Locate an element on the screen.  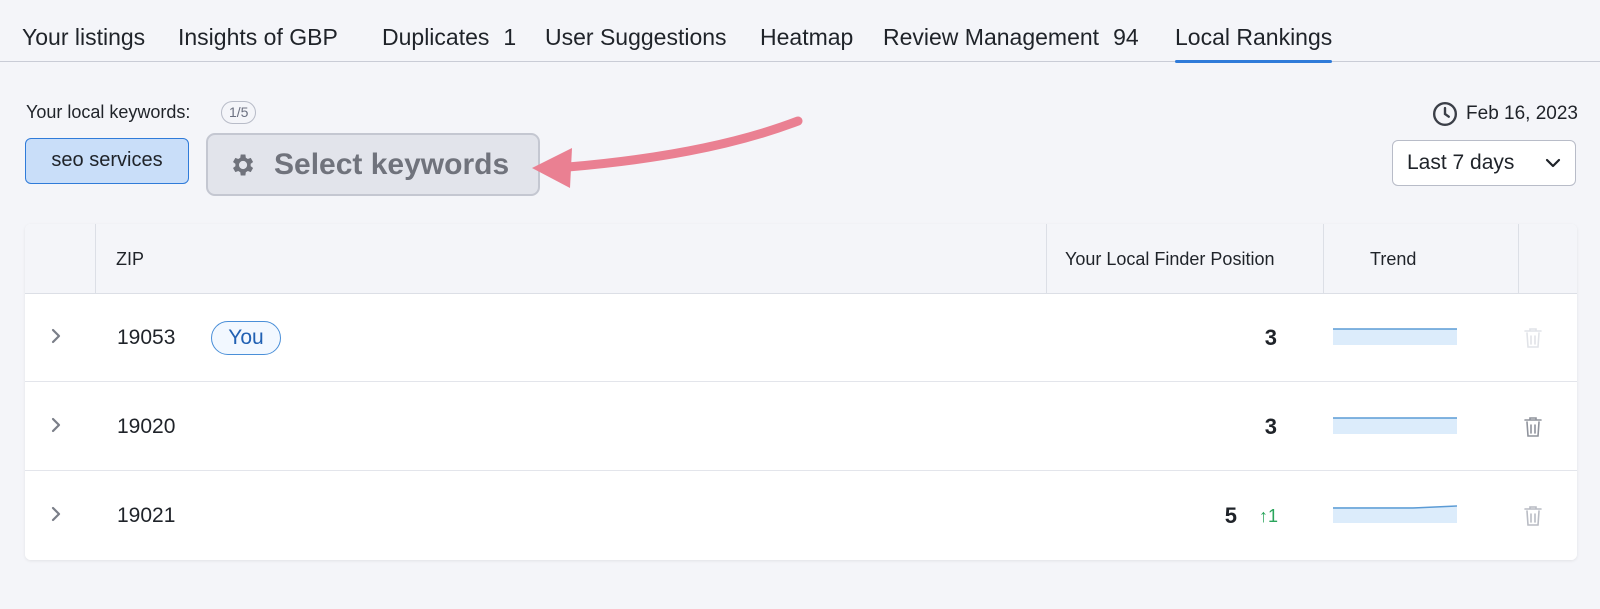
zip-code: 19021 is located at coordinates (146, 515).